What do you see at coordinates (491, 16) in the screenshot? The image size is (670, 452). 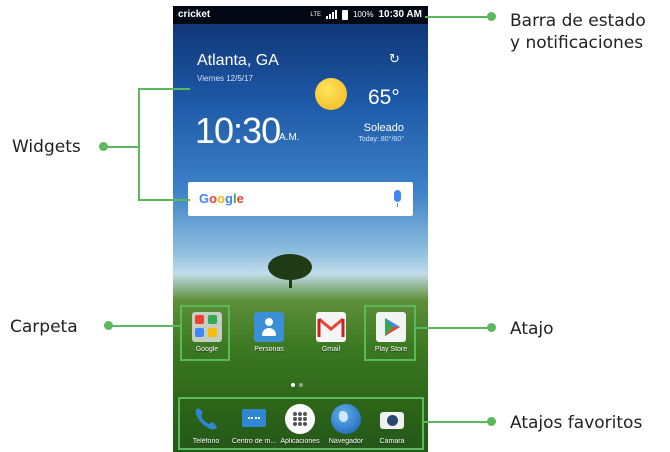 I see `status-leader-dot` at bounding box center [491, 16].